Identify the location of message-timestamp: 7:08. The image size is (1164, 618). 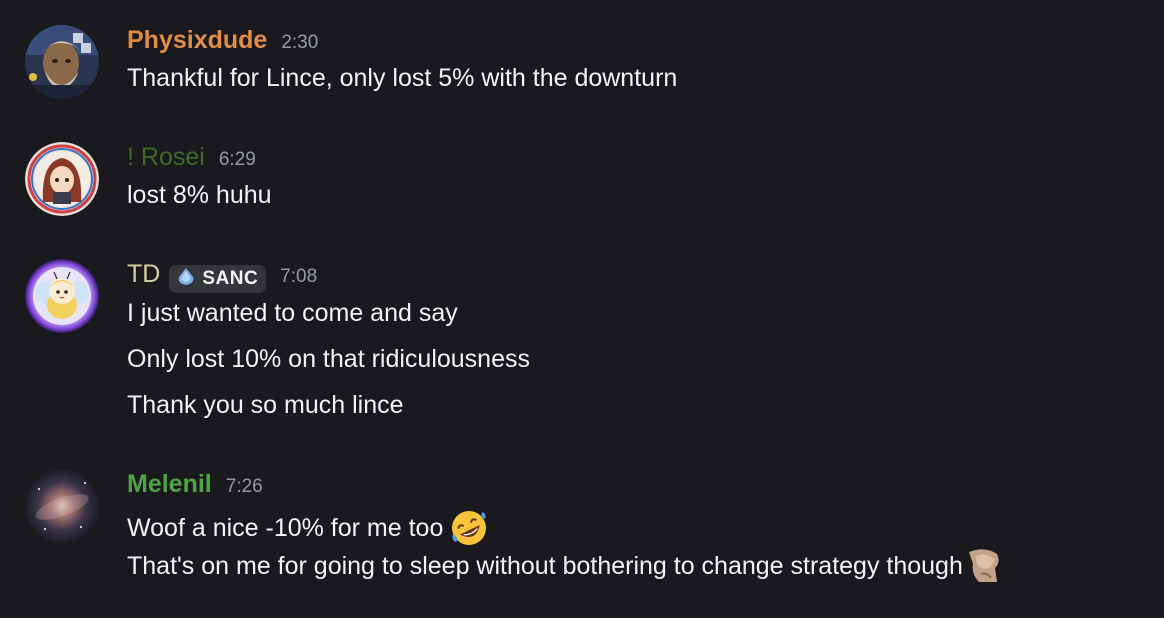
(298, 277).